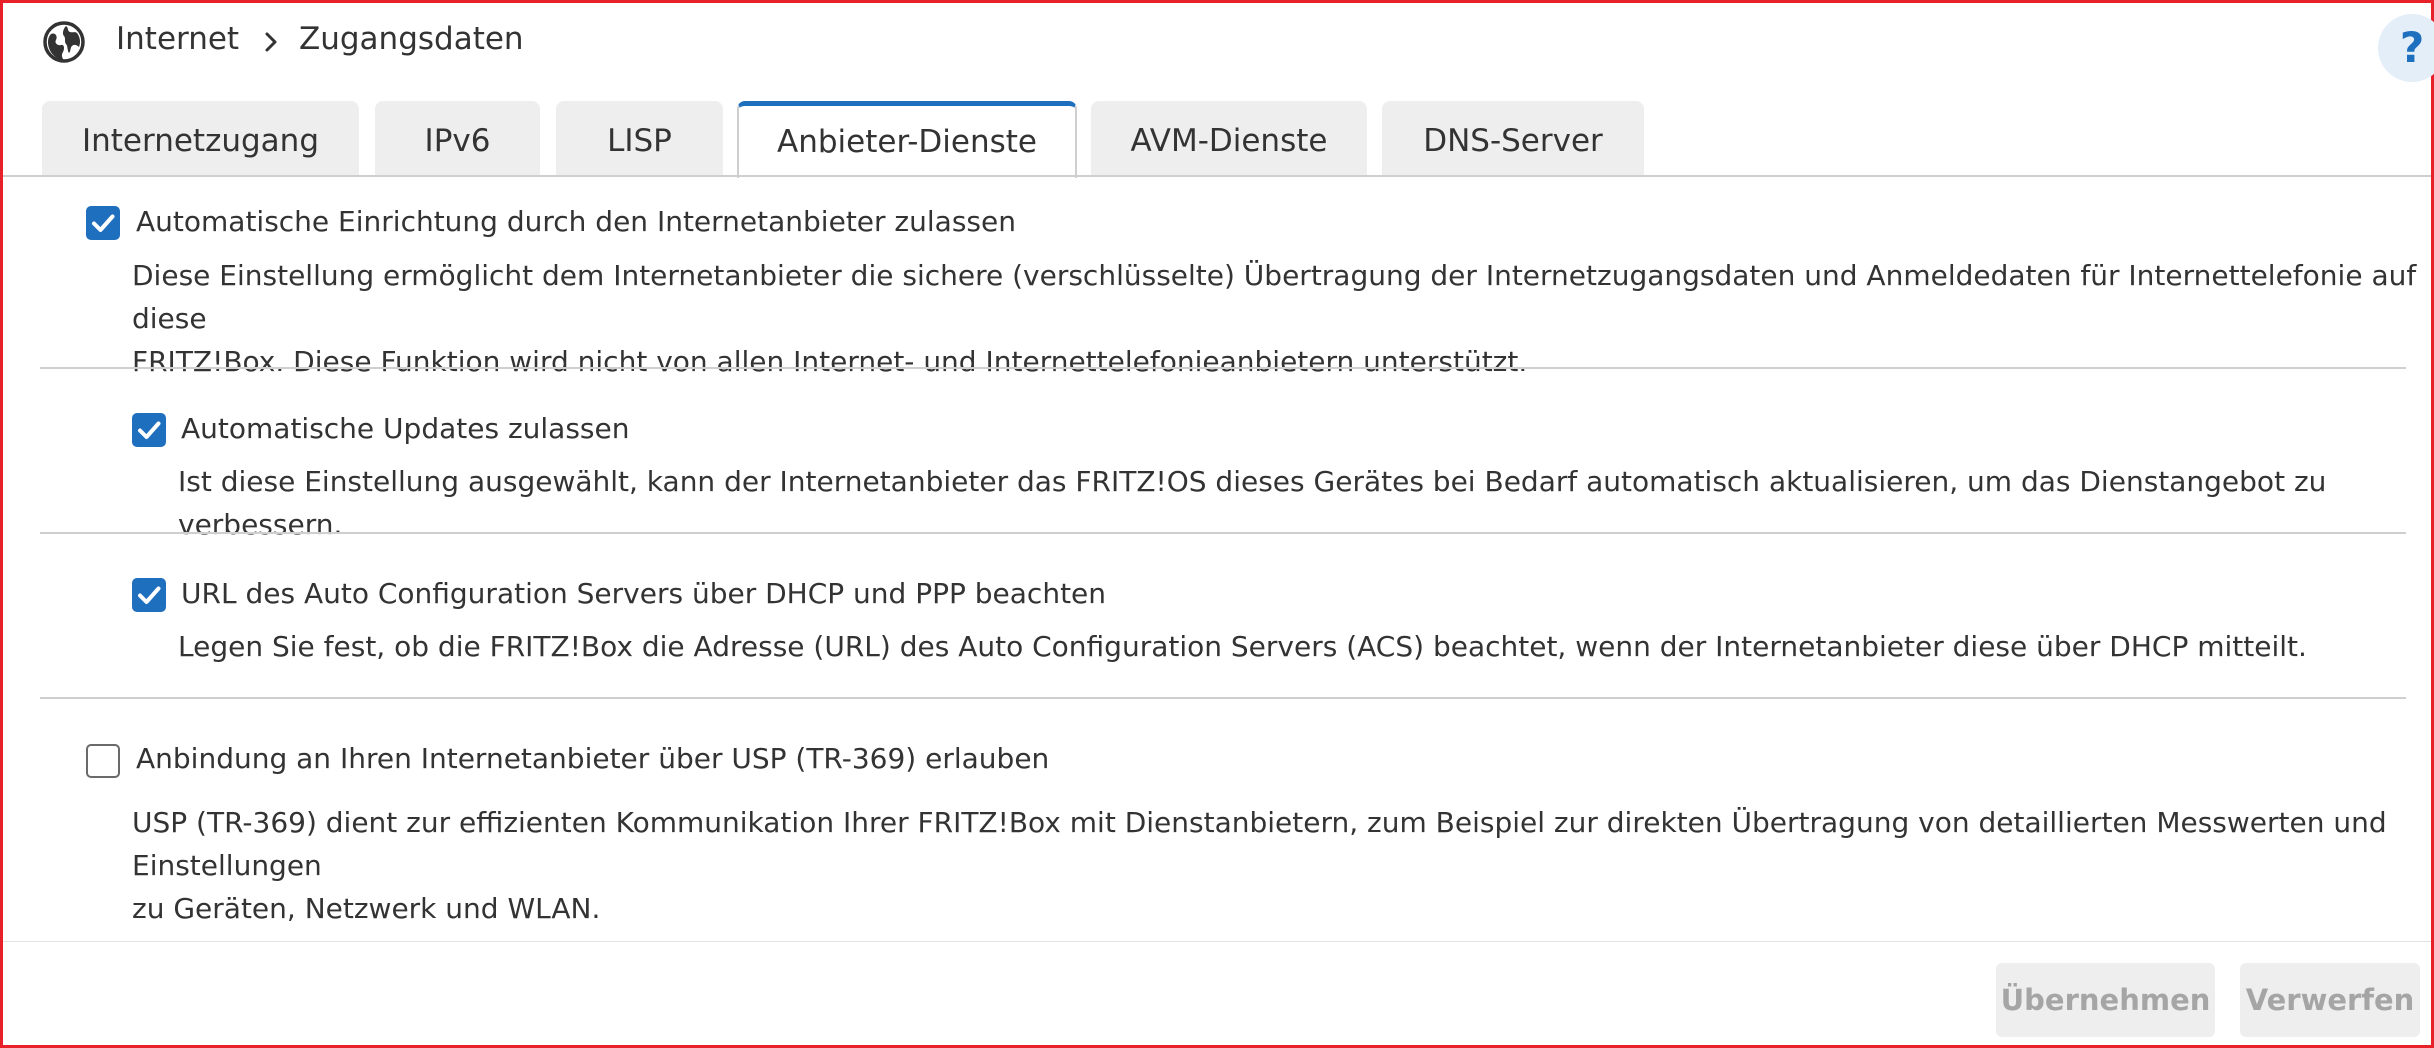 The width and height of the screenshot is (2434, 1048). What do you see at coordinates (64, 42) in the screenshot?
I see `globe-icon` at bounding box center [64, 42].